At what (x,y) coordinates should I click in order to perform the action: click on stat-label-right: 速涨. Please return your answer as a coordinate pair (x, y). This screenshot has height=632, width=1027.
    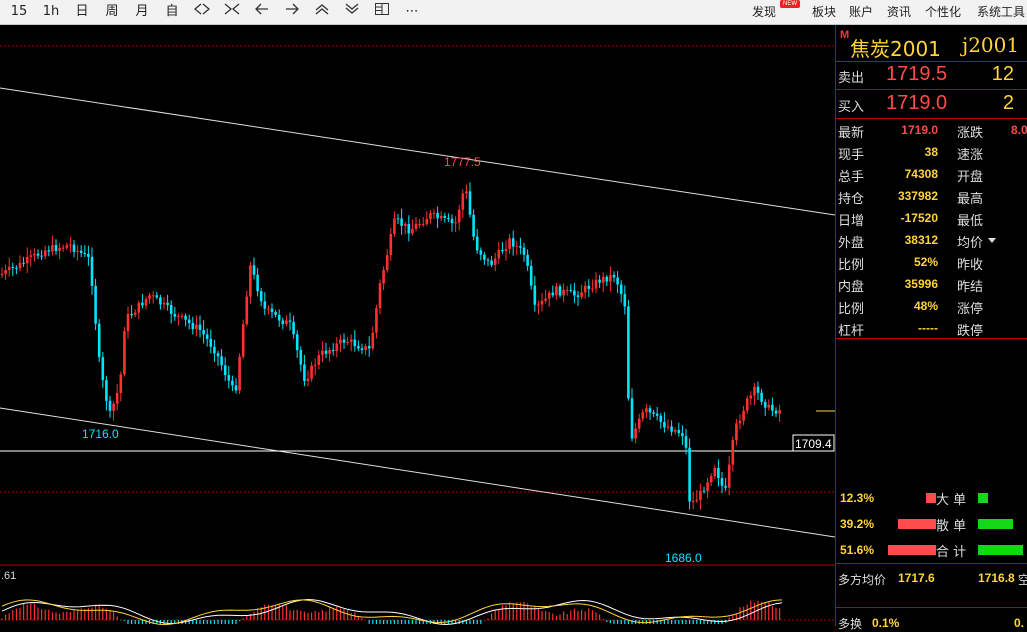
    Looking at the image, I should click on (970, 155).